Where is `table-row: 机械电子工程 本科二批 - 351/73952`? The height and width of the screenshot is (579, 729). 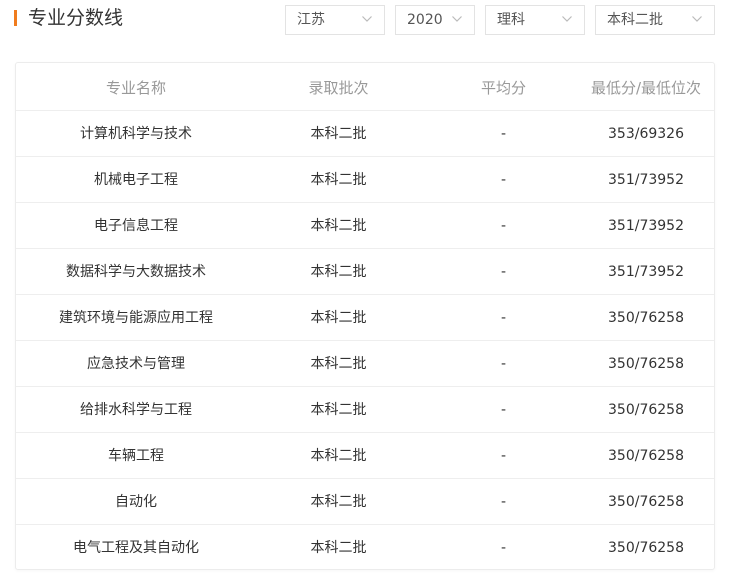 table-row: 机械电子工程 本科二批 - 351/73952 is located at coordinates (365, 180).